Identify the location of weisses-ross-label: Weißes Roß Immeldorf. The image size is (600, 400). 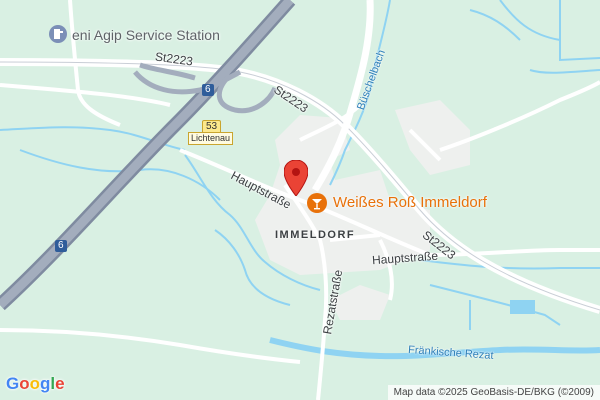
(410, 202).